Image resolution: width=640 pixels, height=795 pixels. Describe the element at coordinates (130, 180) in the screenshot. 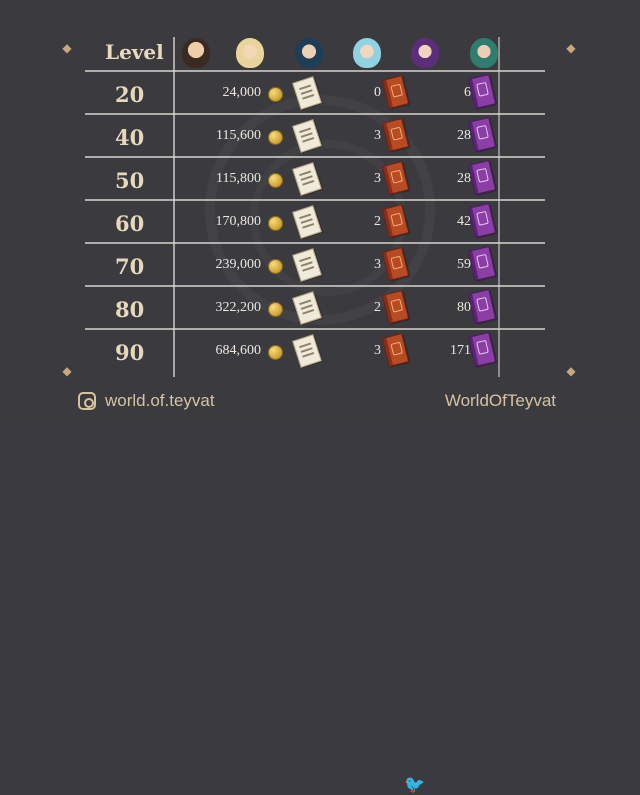

I see `level-cell: 50` at that location.